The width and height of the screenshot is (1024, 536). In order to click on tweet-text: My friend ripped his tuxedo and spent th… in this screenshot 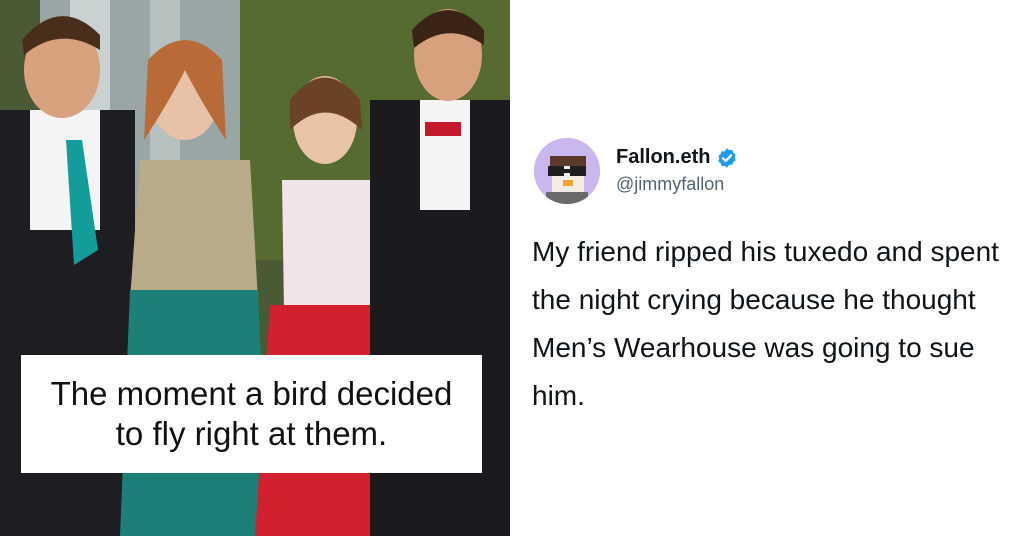, I will do `click(765, 323)`.